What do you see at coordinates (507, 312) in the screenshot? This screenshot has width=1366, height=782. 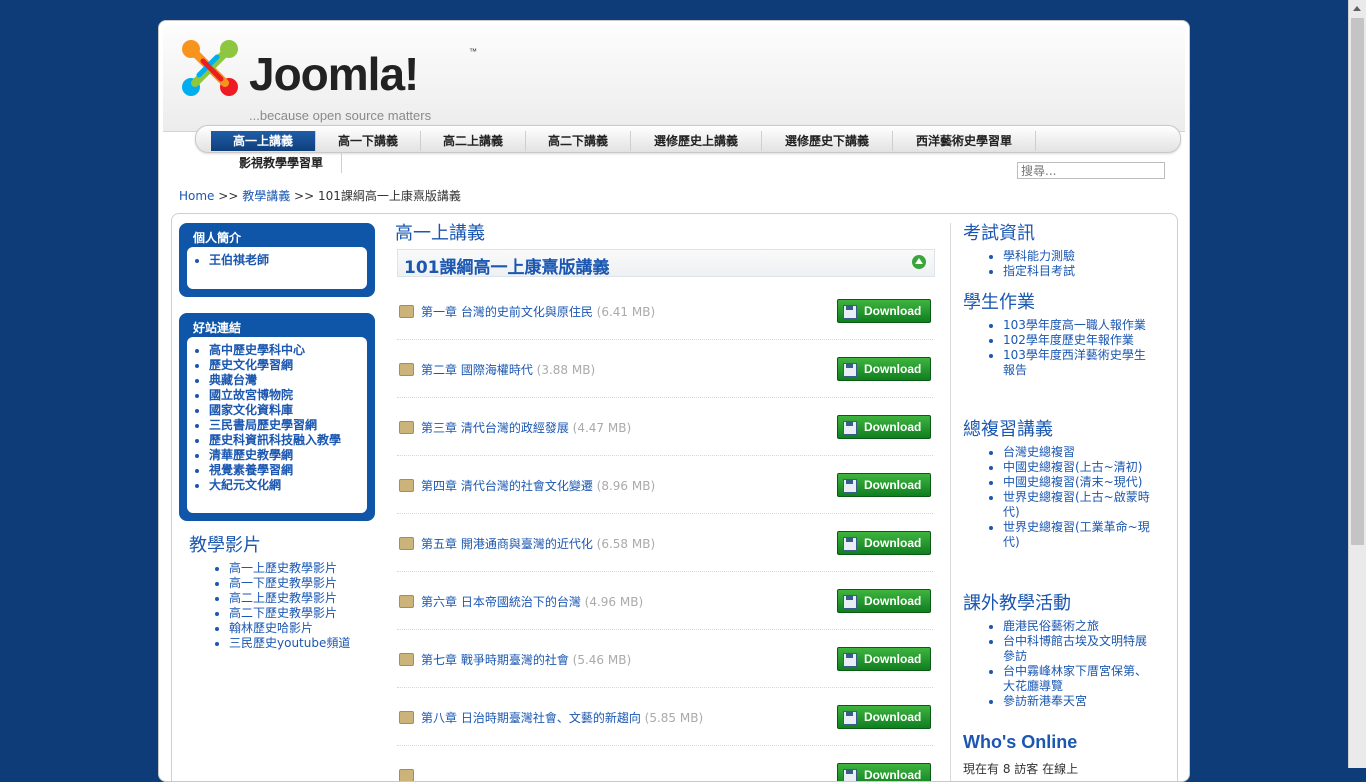 I see `document-name: 第一章 台灣的史前文化與原住民` at bounding box center [507, 312].